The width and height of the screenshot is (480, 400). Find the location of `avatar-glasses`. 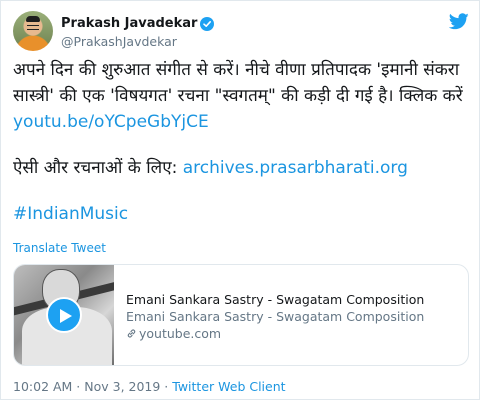

avatar-glasses is located at coordinates (33, 27).